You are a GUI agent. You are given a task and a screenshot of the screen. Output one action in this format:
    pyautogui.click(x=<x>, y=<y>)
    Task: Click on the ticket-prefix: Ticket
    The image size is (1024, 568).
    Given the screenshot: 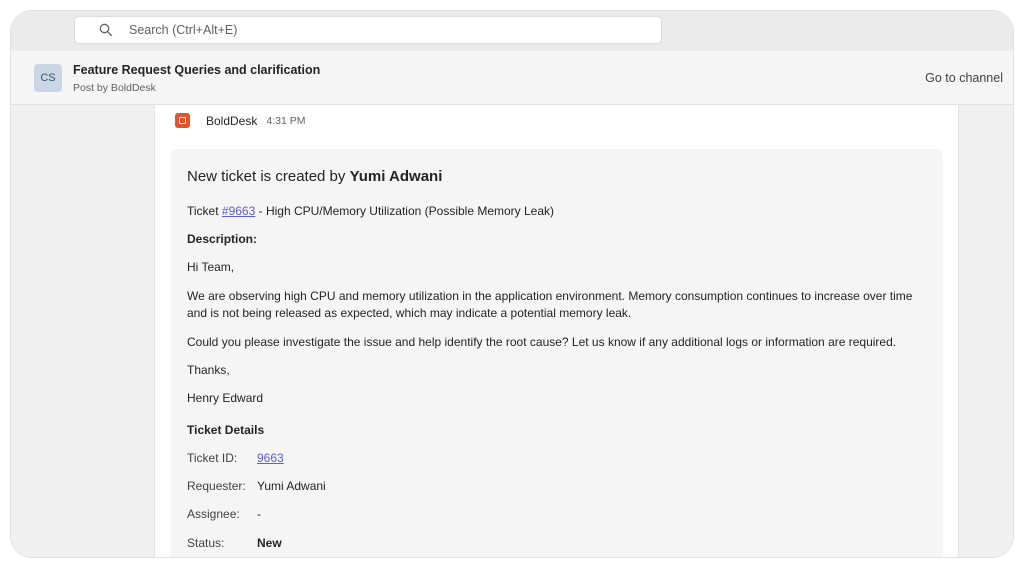 What is the action you would take?
    pyautogui.click(x=203, y=211)
    